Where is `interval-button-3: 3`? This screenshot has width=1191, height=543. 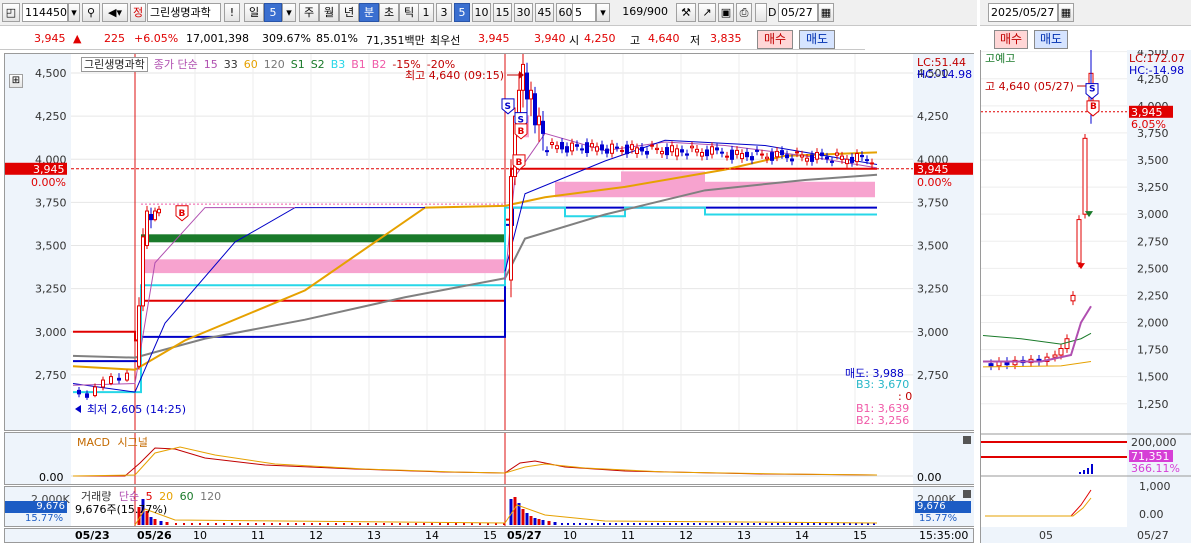
interval-button-3: 3 is located at coordinates (444, 12).